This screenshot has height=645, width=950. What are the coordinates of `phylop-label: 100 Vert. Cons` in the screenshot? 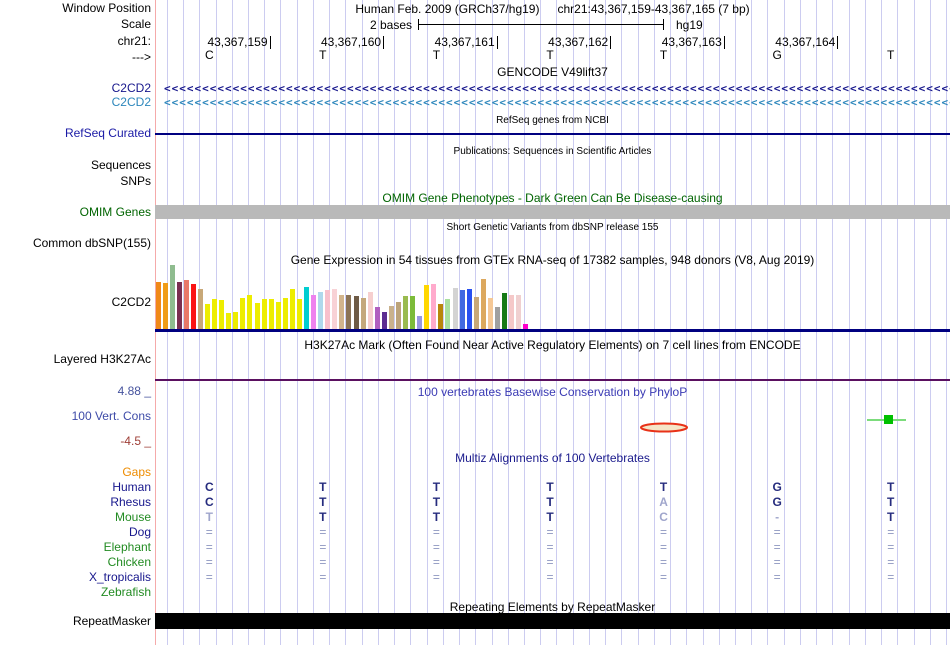 It's located at (75, 416).